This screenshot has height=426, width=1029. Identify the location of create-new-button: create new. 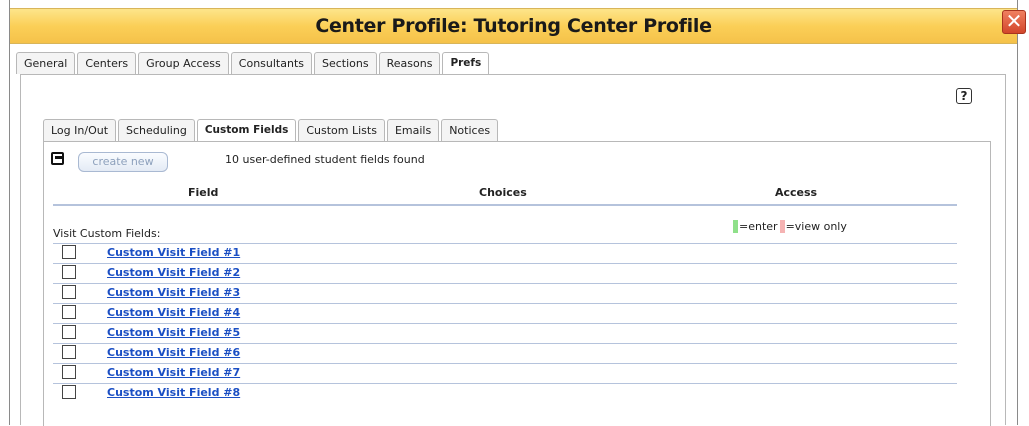
(123, 162).